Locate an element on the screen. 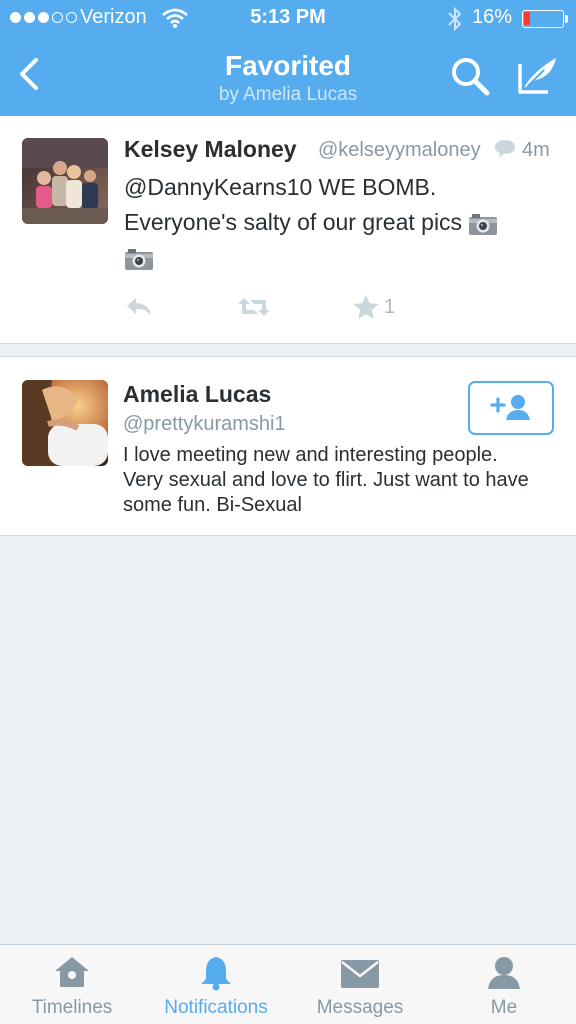  star-icon is located at coordinates (366, 307).